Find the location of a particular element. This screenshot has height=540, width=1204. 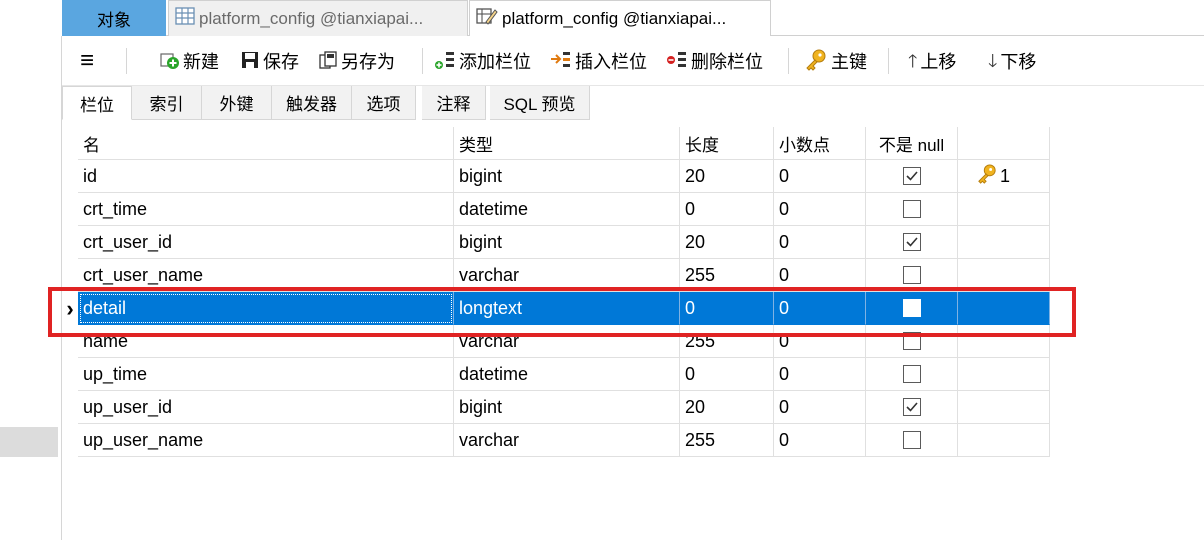

field-name-cell: up_user_id is located at coordinates (266, 407).